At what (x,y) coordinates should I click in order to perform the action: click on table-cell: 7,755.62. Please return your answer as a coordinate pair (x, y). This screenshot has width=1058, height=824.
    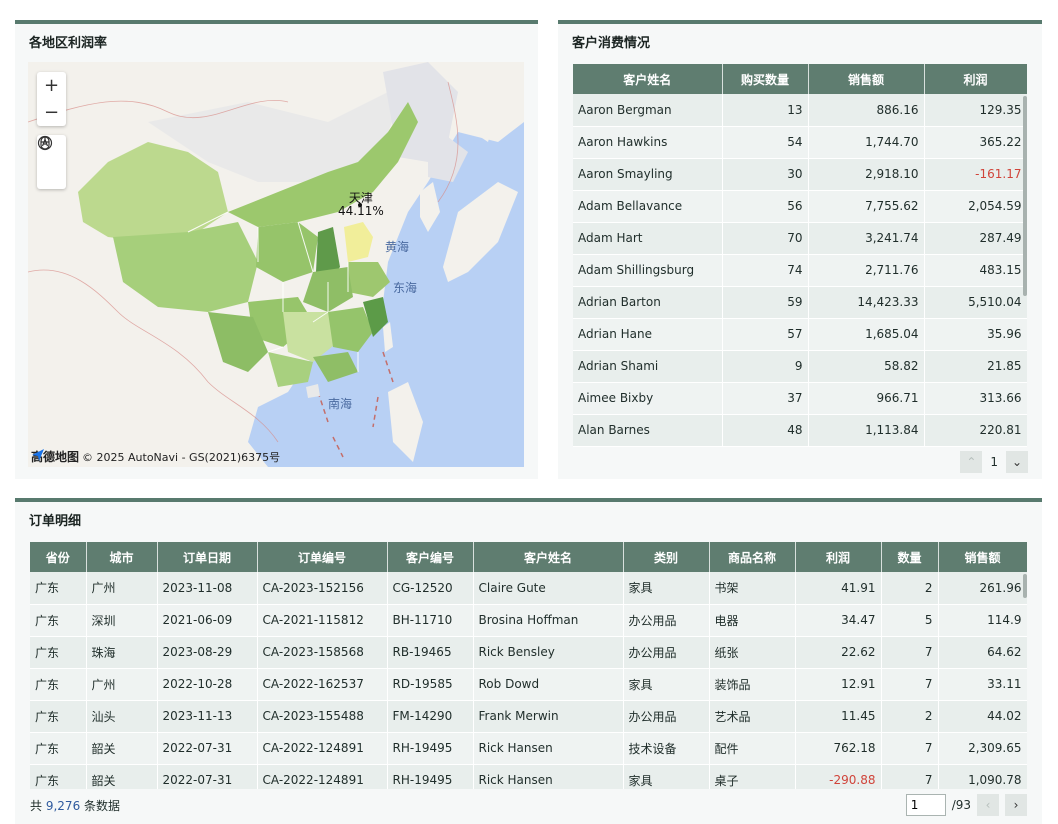
    Looking at the image, I should click on (866, 206).